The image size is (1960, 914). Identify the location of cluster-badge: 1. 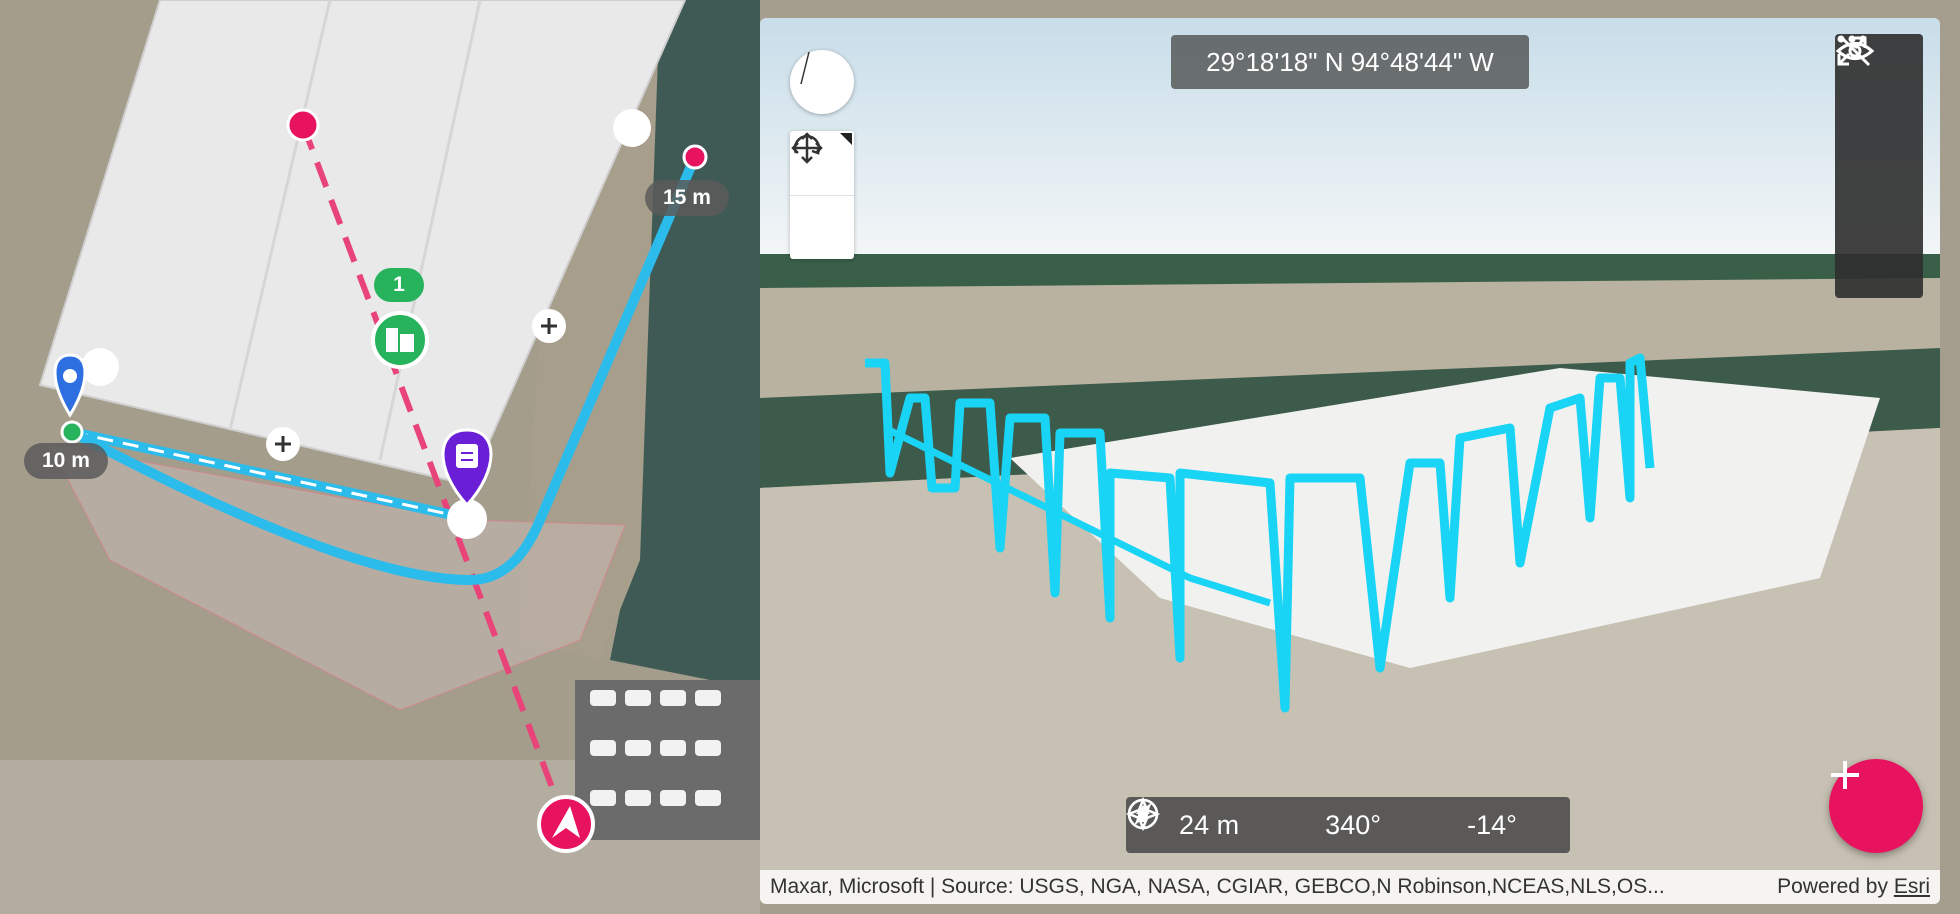
(399, 285).